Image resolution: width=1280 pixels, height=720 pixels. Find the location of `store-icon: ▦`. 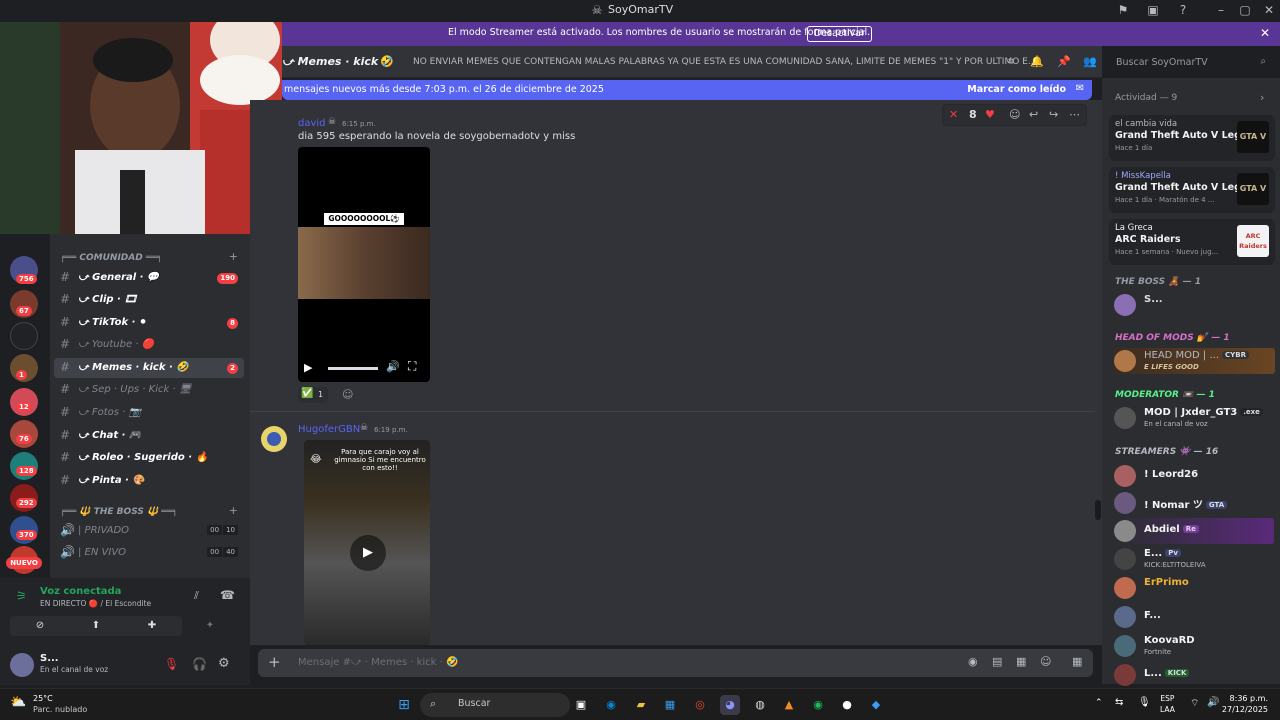

store-icon: ▦ is located at coordinates (670, 705).